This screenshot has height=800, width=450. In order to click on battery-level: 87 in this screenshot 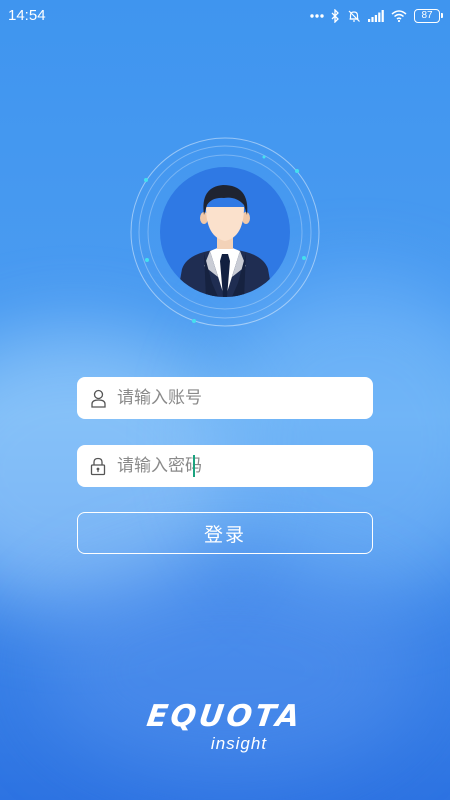, I will do `click(427, 15)`.